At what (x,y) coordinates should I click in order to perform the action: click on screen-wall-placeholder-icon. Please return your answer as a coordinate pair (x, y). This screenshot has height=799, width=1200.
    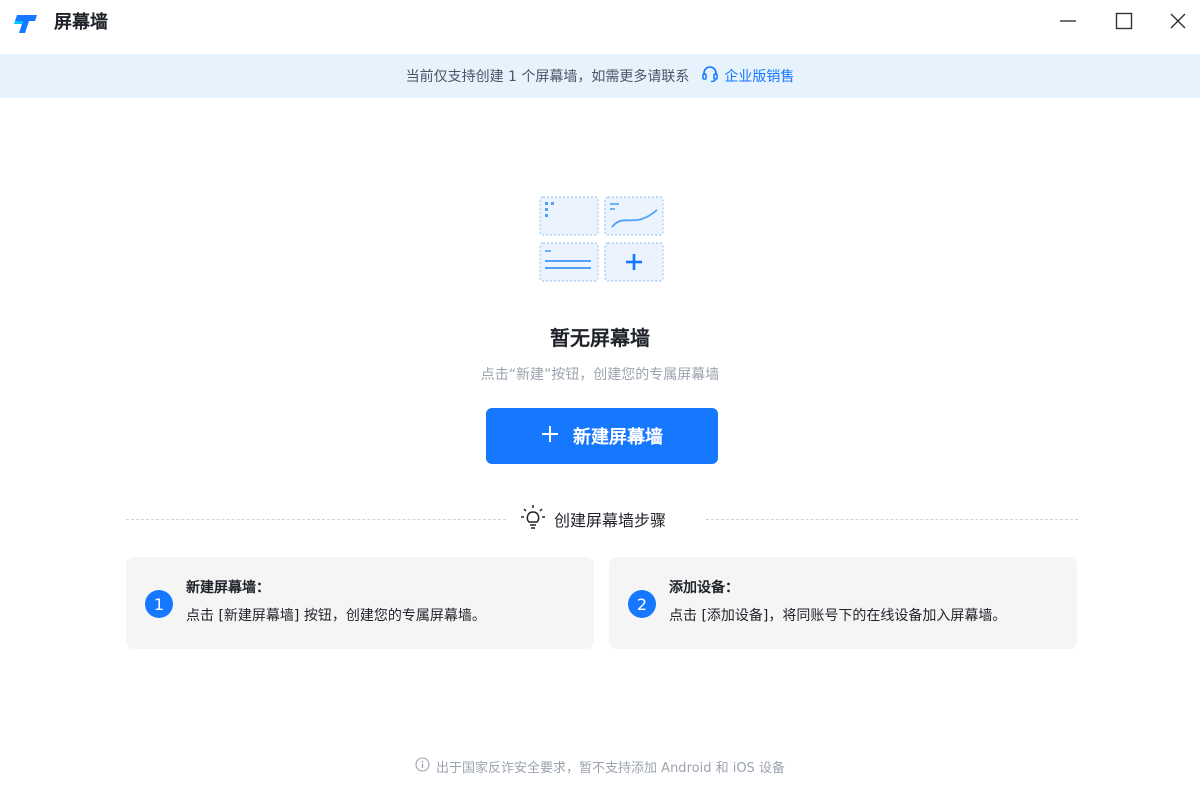
    Looking at the image, I should click on (602, 240).